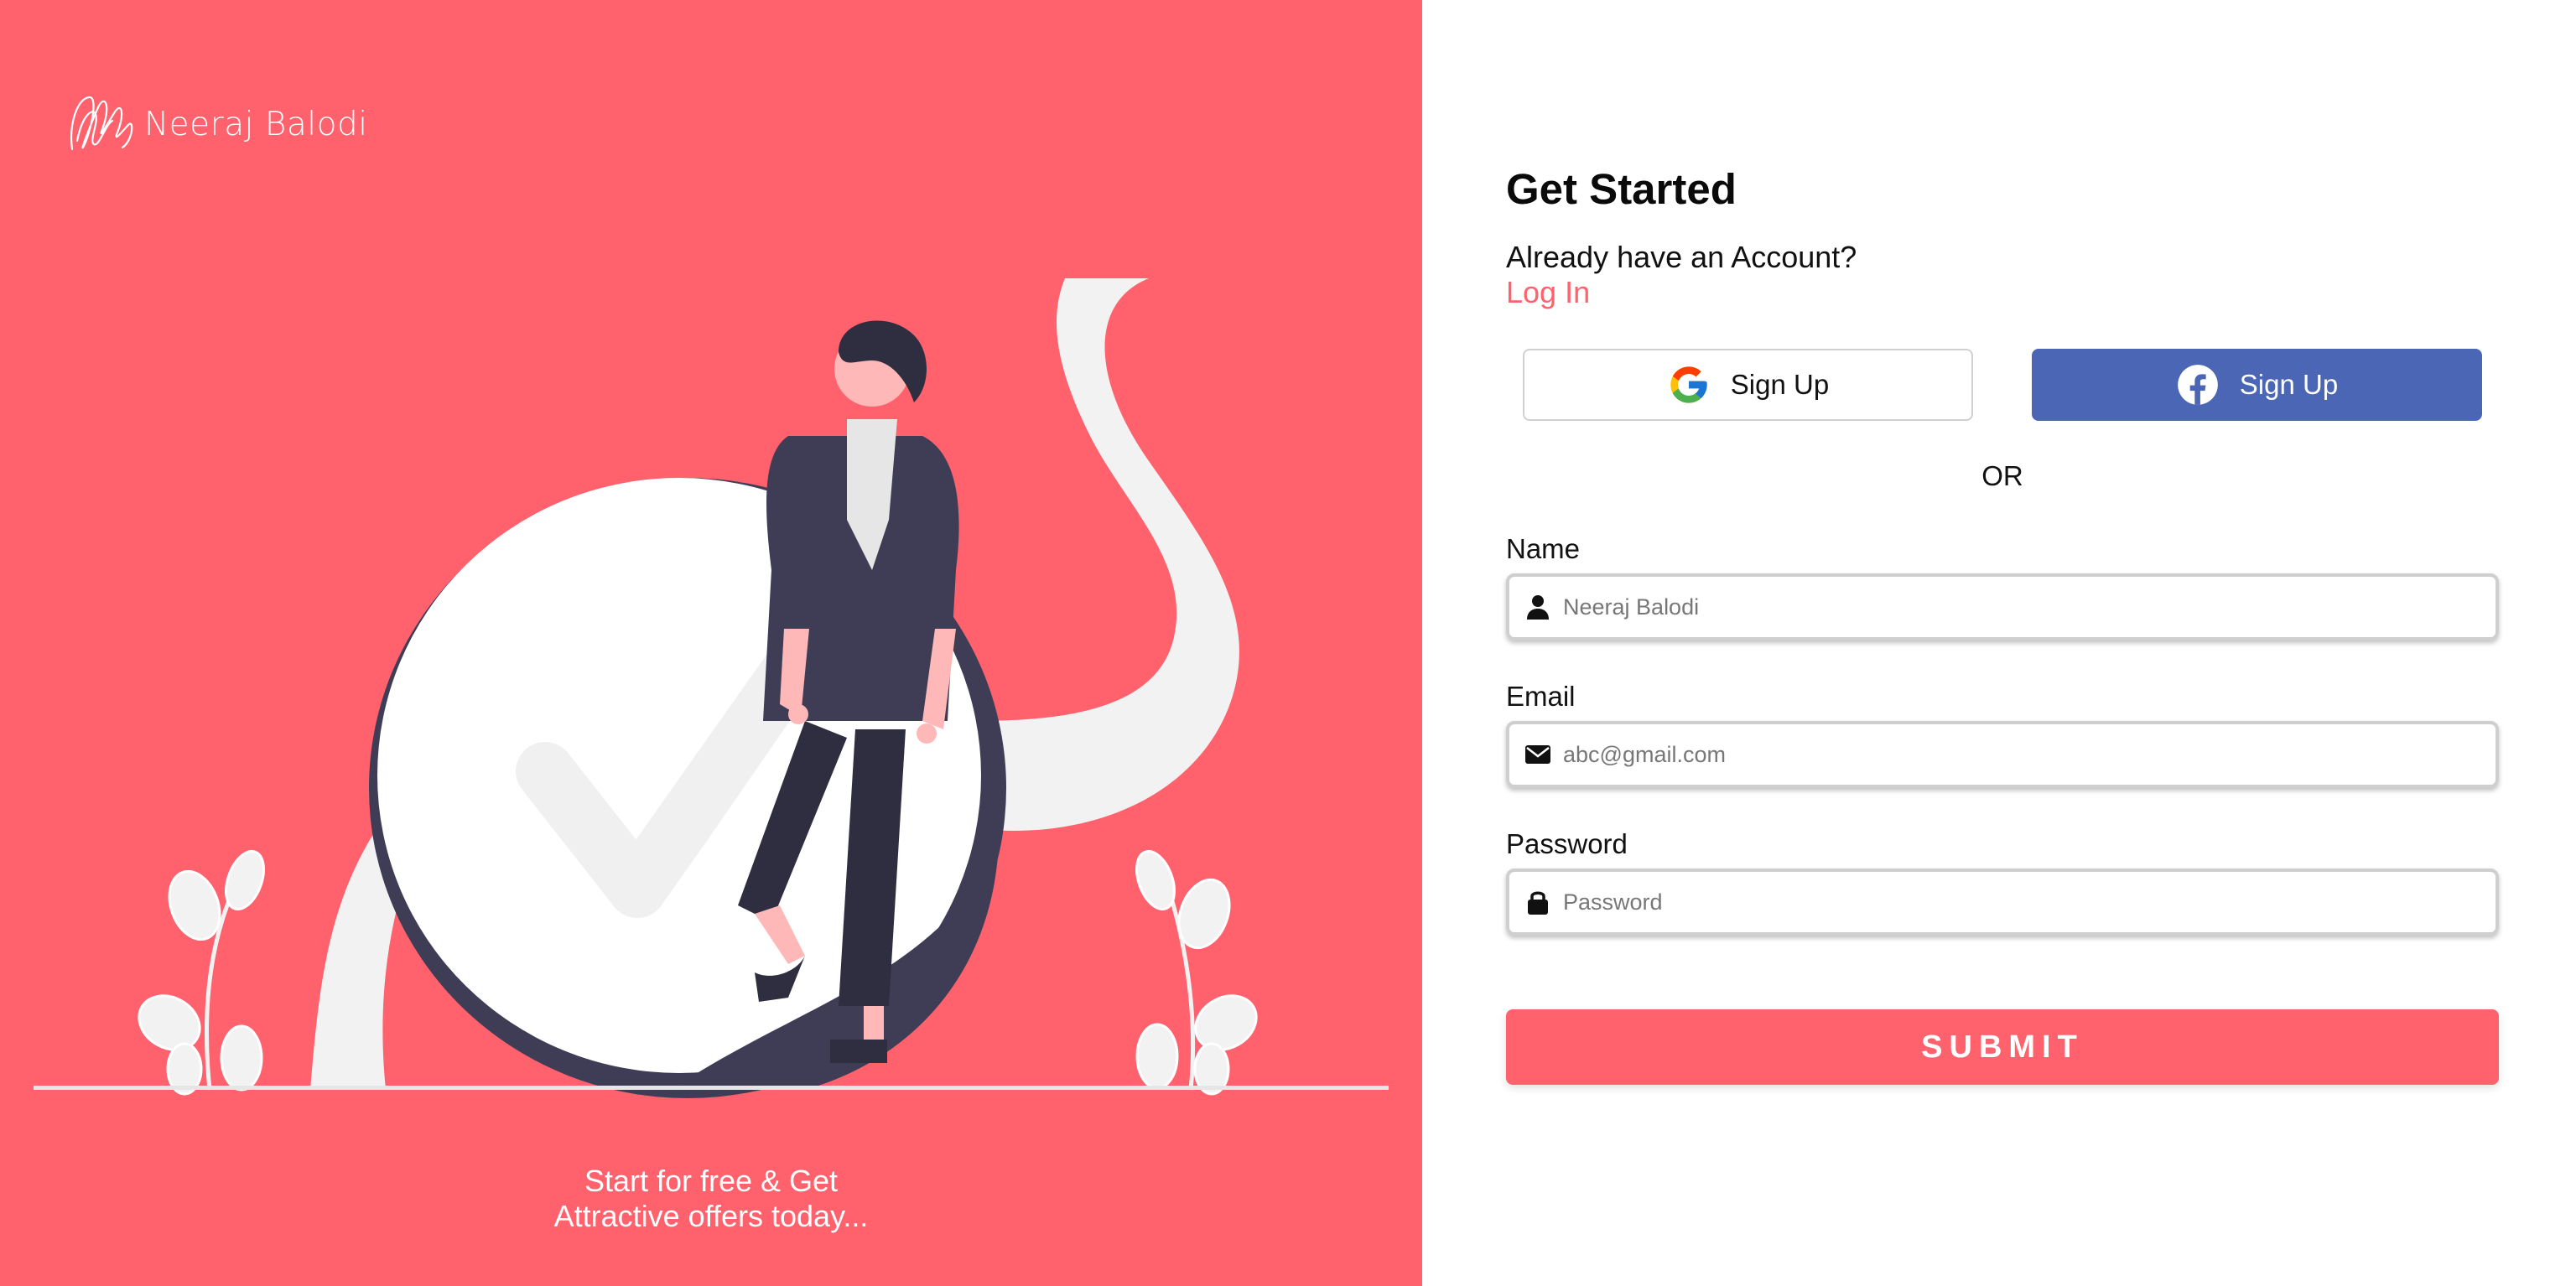  What do you see at coordinates (1681, 257) in the screenshot?
I see `already-account-text: Already have an Account?` at bounding box center [1681, 257].